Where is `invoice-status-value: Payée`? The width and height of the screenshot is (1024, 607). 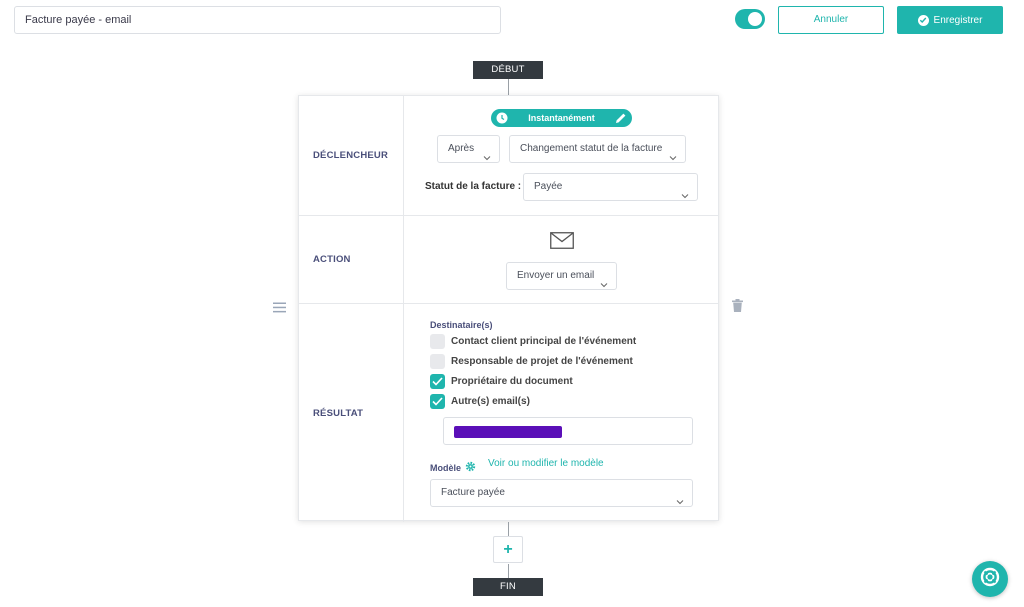 invoice-status-value: Payée is located at coordinates (548, 186).